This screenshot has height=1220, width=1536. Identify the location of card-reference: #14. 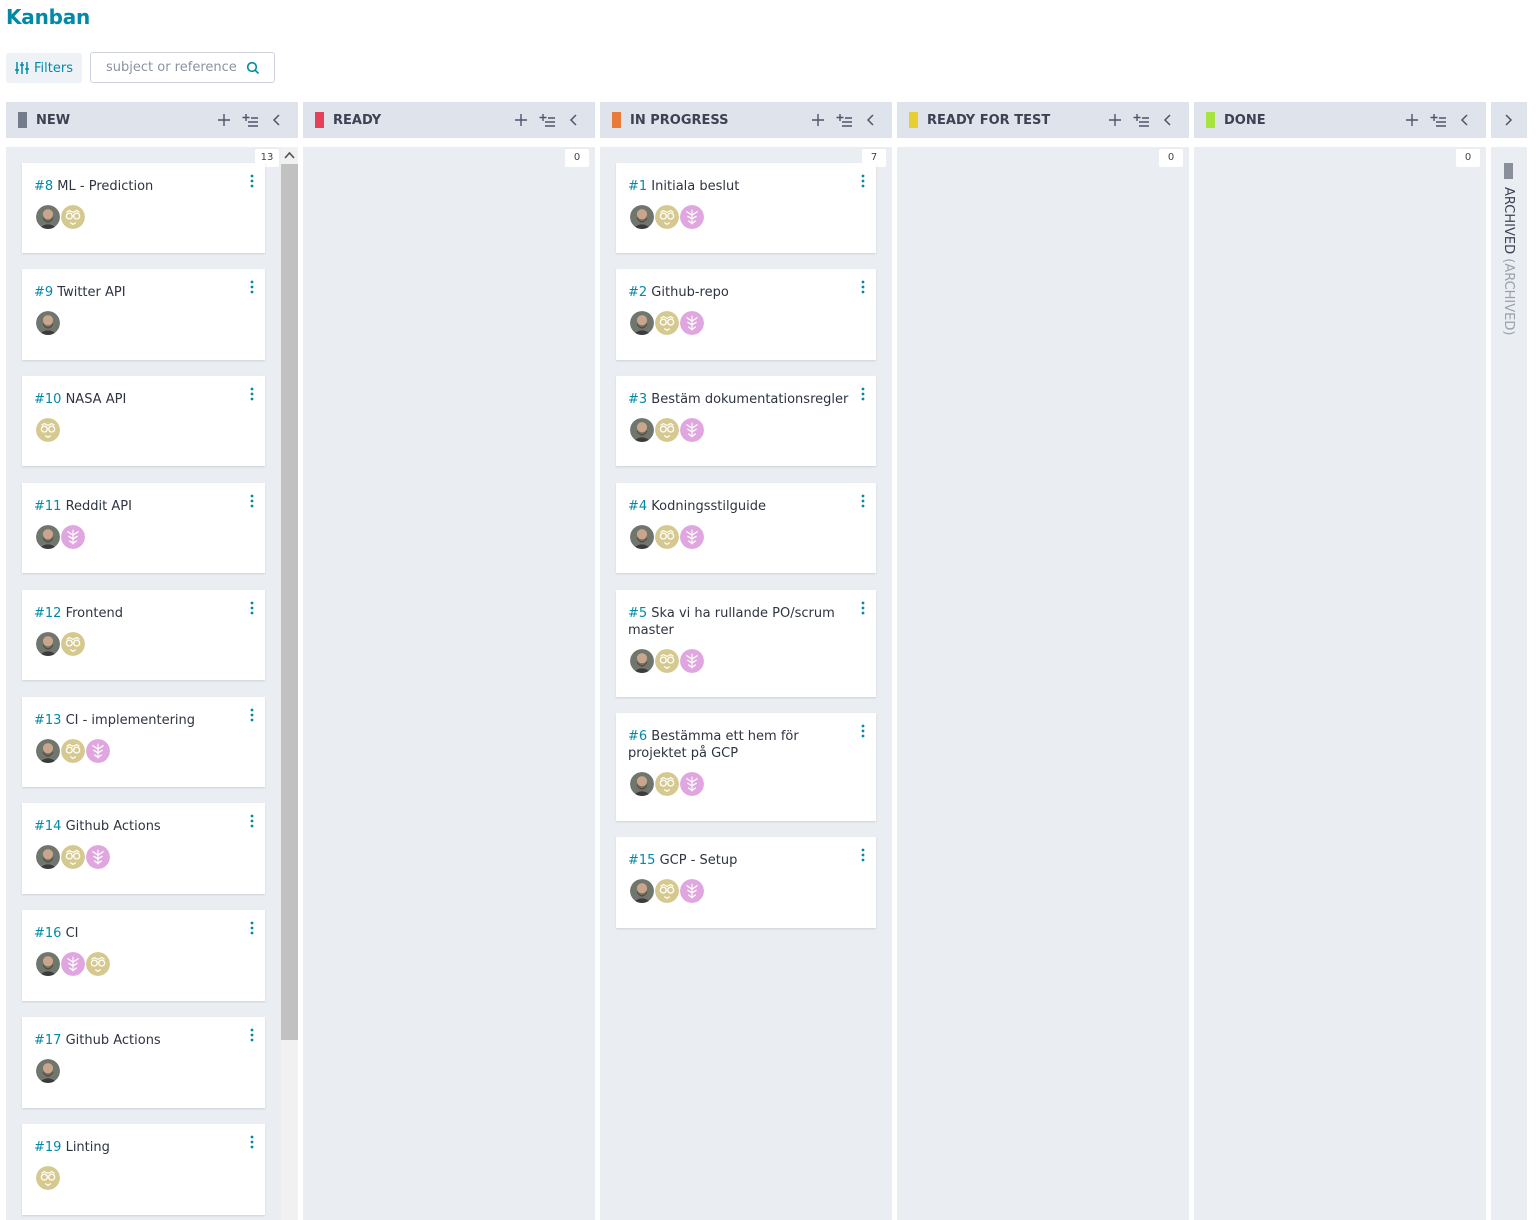
(47, 826).